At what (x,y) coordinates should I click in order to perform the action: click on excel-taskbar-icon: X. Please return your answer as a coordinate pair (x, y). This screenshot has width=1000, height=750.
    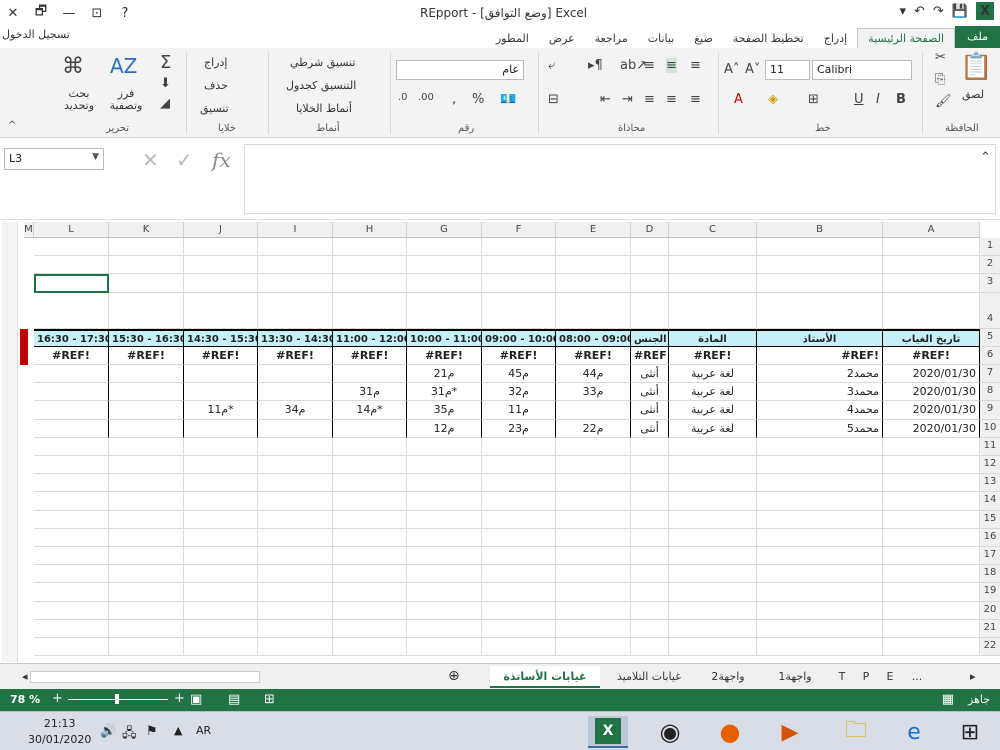
    Looking at the image, I should click on (608, 732).